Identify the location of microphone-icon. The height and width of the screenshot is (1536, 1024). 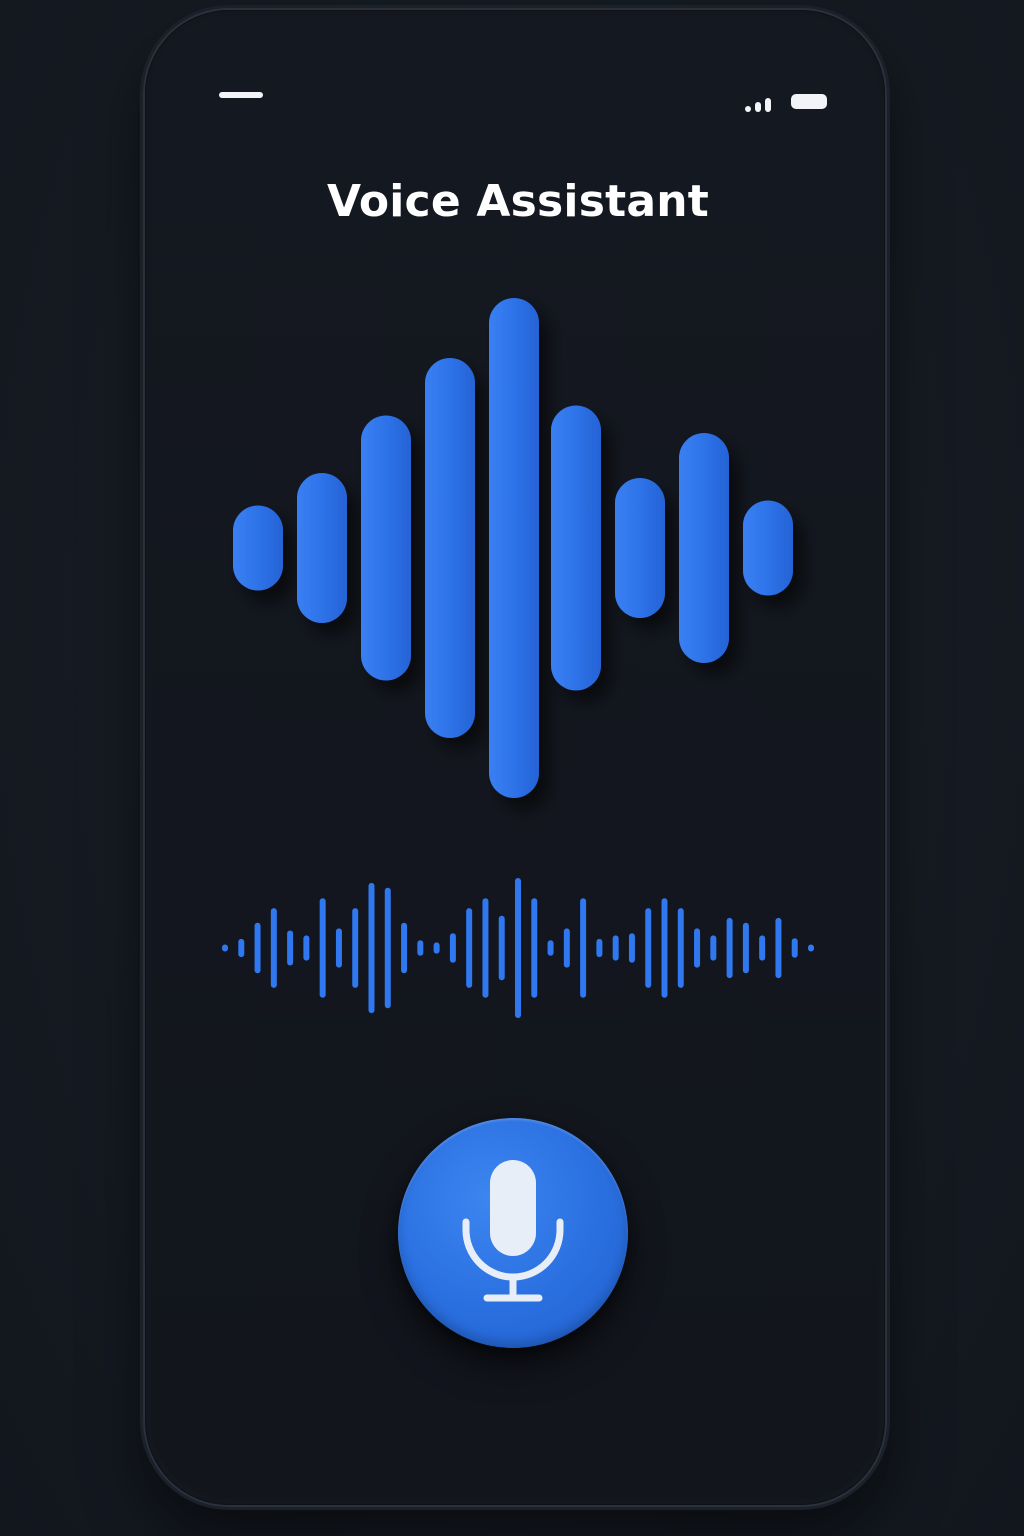
(513, 1231).